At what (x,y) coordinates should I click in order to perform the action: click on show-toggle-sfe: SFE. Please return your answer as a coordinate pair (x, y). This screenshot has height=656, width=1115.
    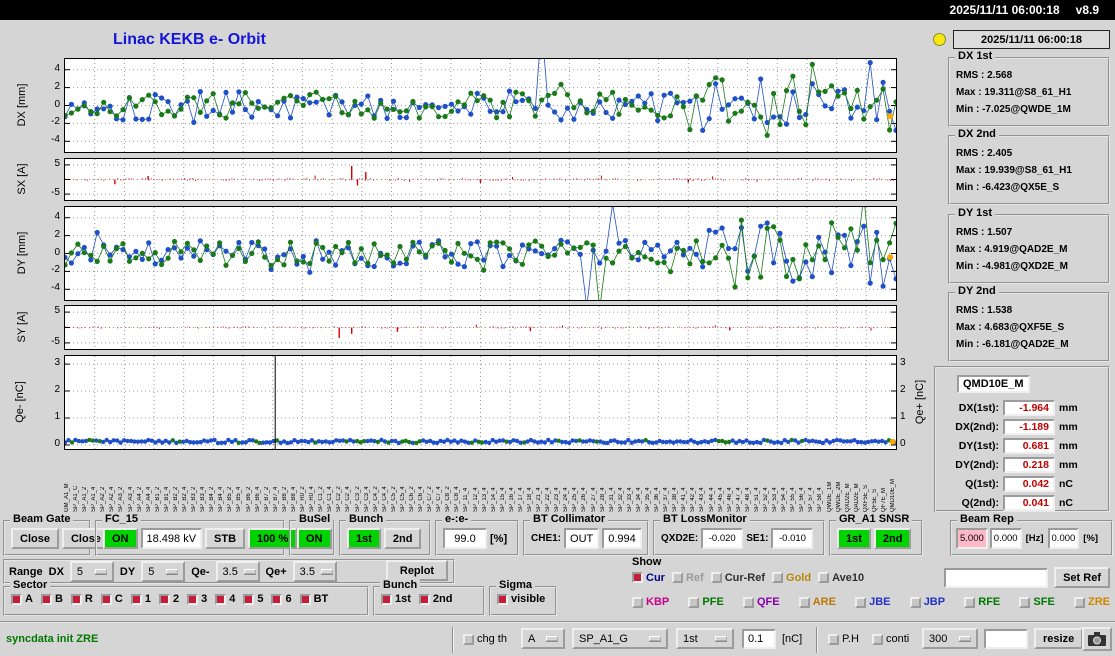
    Looking at the image, I should click on (1037, 602).